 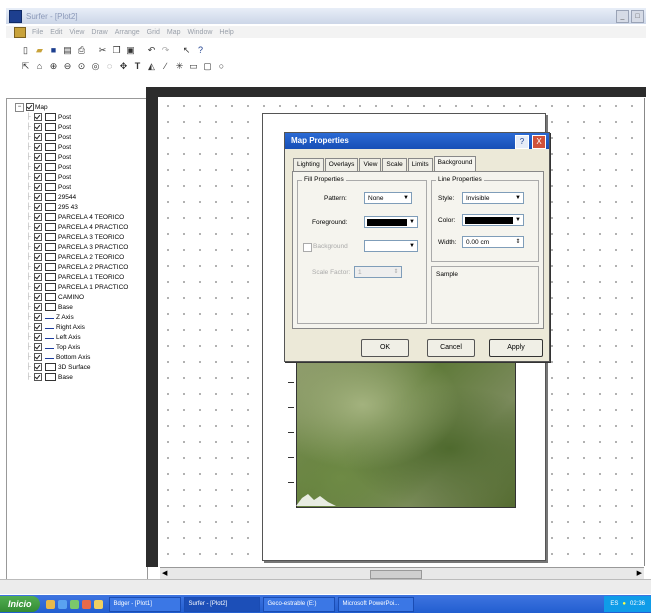 What do you see at coordinates (71, 207) in the screenshot?
I see `tree-node: ├ 295 43` at bounding box center [71, 207].